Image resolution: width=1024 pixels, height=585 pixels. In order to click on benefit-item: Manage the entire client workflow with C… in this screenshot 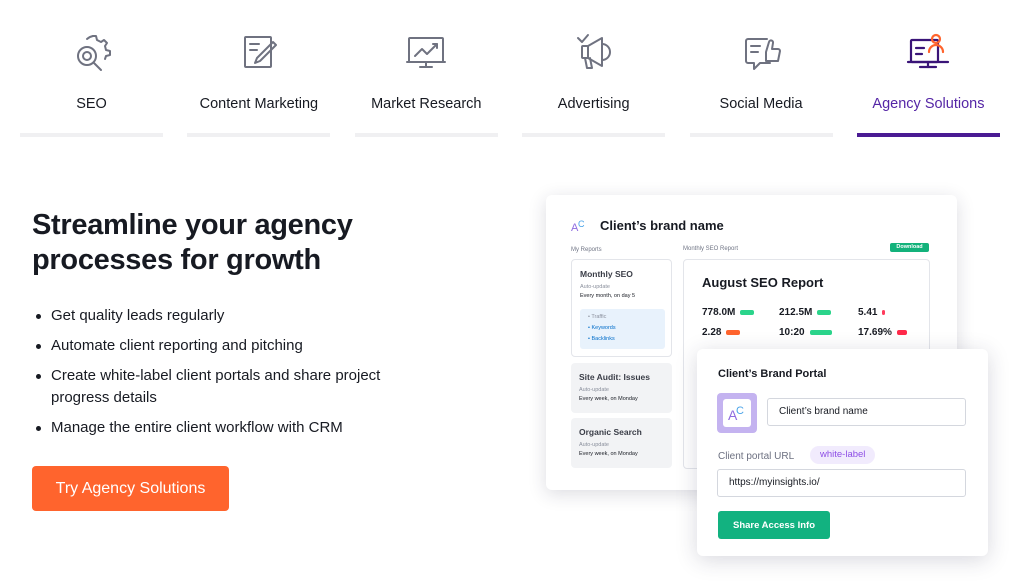, I will do `click(232, 428)`.